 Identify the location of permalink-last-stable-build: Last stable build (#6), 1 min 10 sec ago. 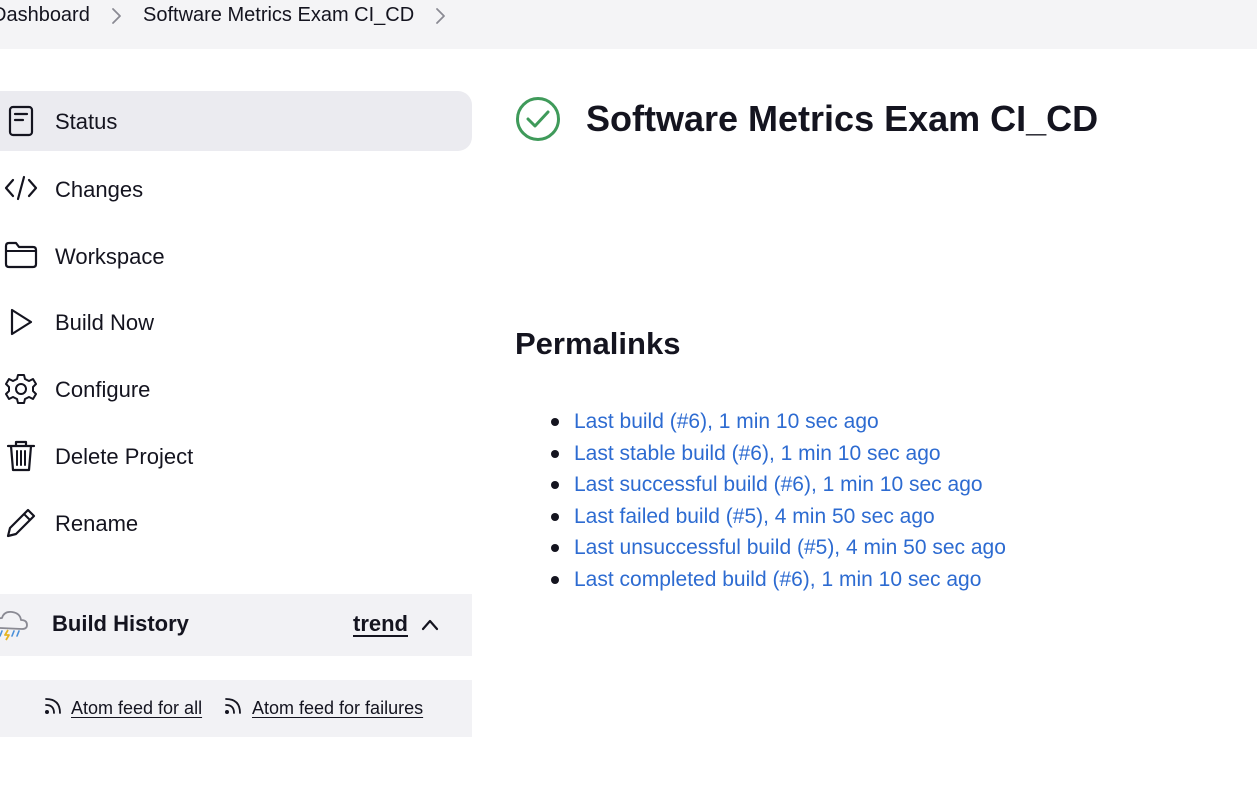
(757, 453).